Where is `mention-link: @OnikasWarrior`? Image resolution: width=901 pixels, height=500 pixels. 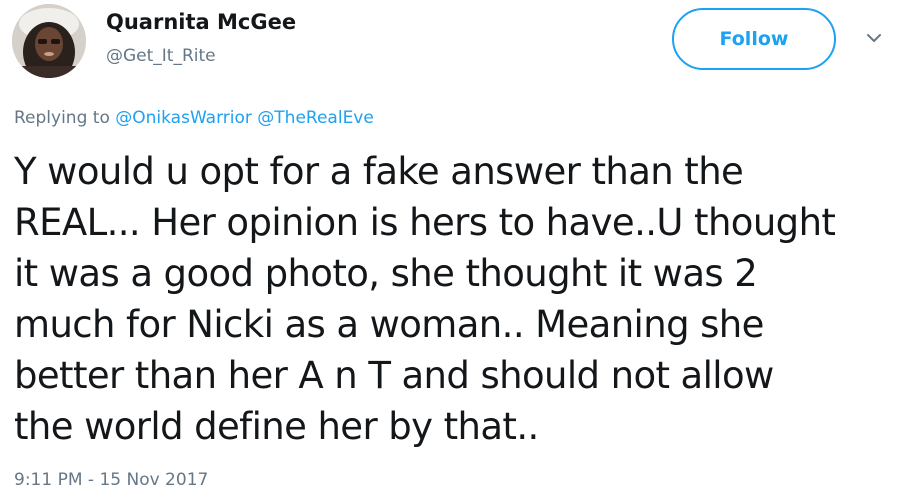
mention-link: @OnikasWarrior is located at coordinates (183, 118).